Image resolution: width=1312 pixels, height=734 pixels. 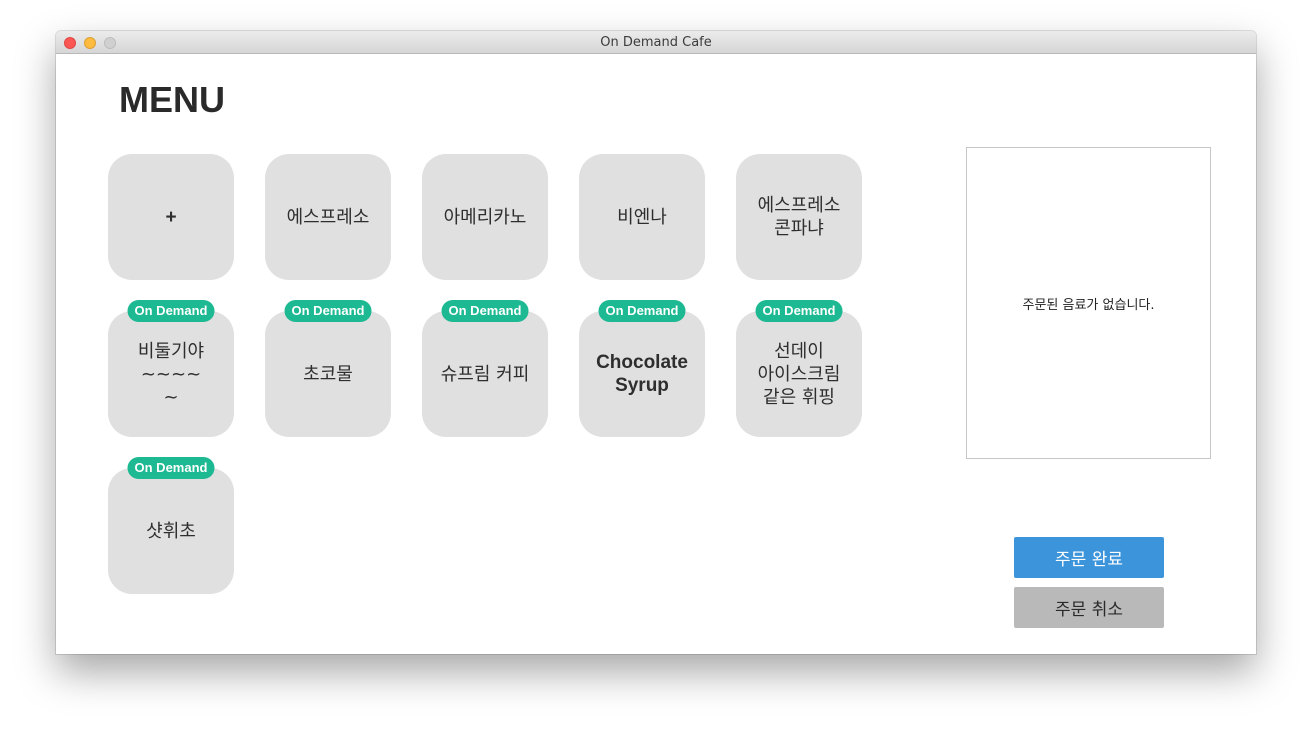 I want to click on menu-item: On Demand 비둘기야~~~~ ~, so click(x=171, y=368).